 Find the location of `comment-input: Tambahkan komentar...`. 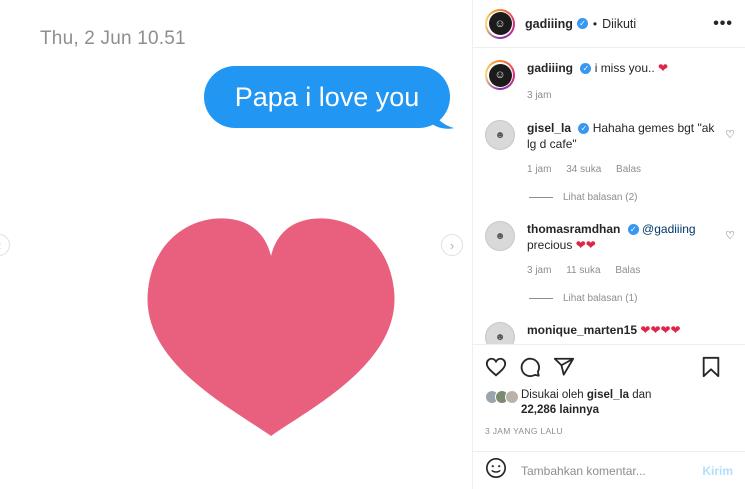

comment-input: Tambahkan komentar... is located at coordinates (583, 471).